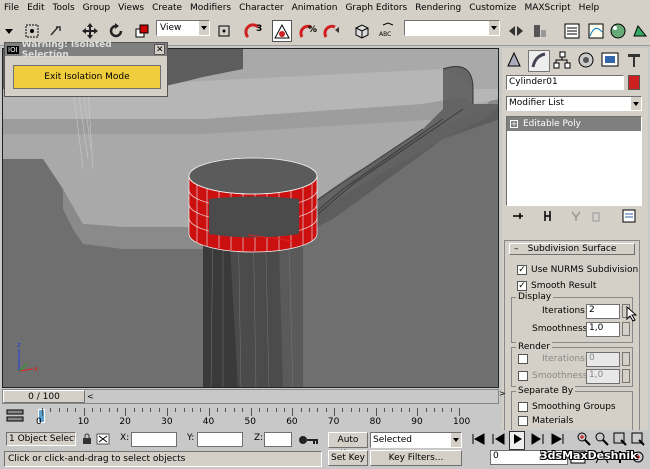 Image resolution: width=650 pixels, height=469 pixels. Describe the element at coordinates (538, 440) in the screenshot. I see `next-frame-icon` at that location.